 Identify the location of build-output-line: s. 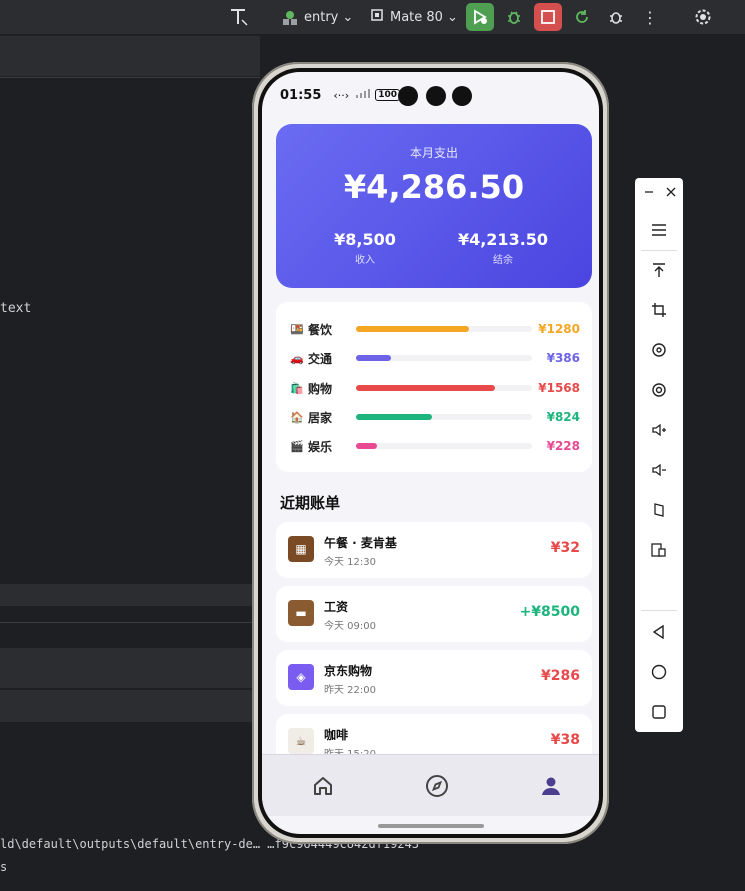
(4, 867).